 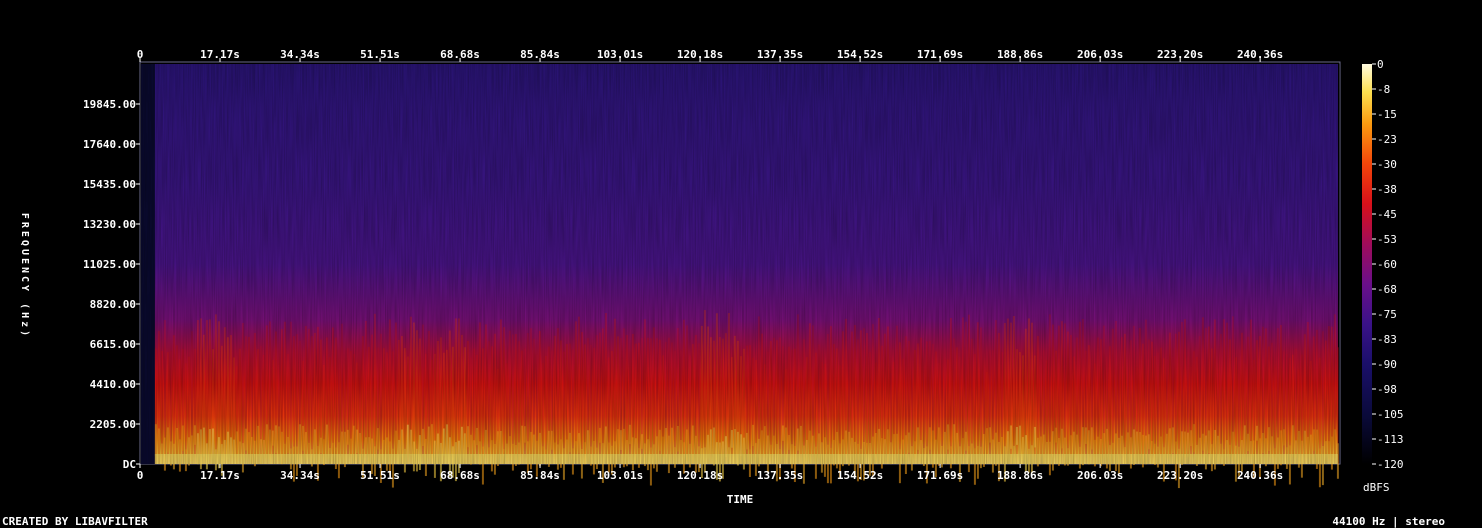 I want to click on footer-audio-info: 44100 Hz | stereo, so click(x=1388, y=521).